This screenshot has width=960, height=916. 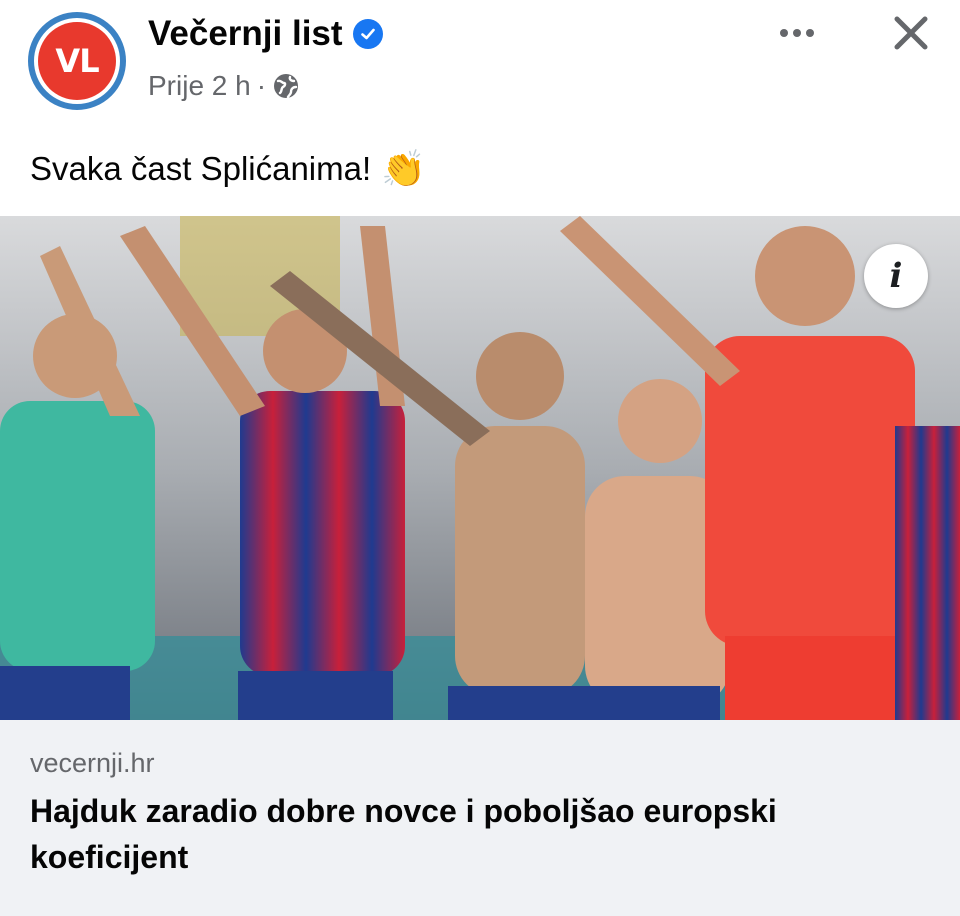 I want to click on more-options-button, so click(x=797, y=33).